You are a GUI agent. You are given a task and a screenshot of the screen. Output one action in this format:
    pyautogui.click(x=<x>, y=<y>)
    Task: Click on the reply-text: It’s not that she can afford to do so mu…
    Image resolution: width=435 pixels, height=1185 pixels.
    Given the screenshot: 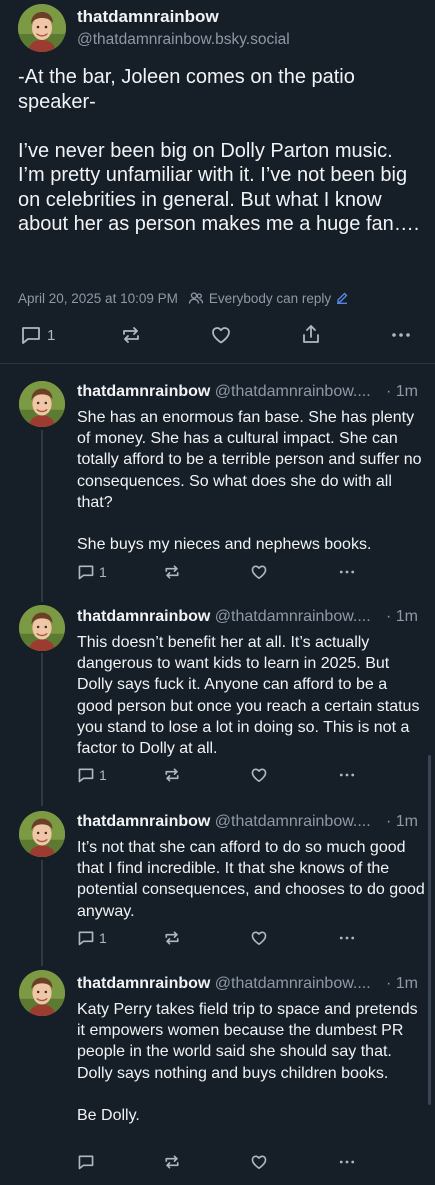 What is the action you would take?
    pyautogui.click(x=251, y=879)
    